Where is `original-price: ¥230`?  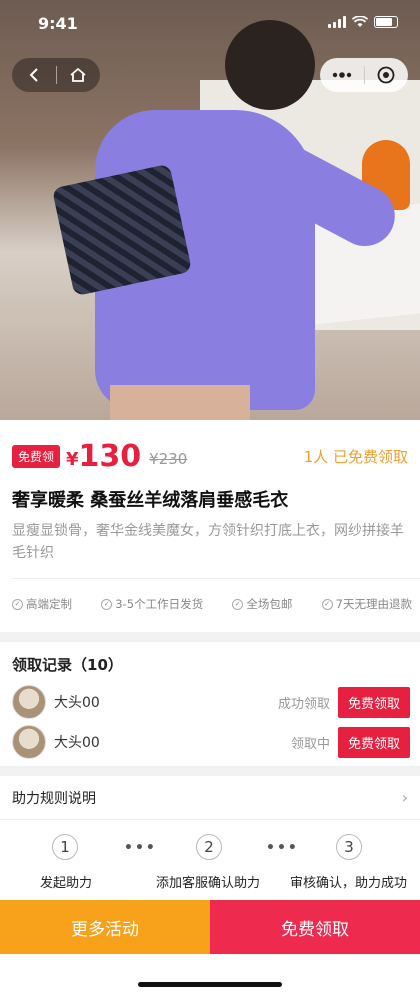 original-price: ¥230 is located at coordinates (168, 459).